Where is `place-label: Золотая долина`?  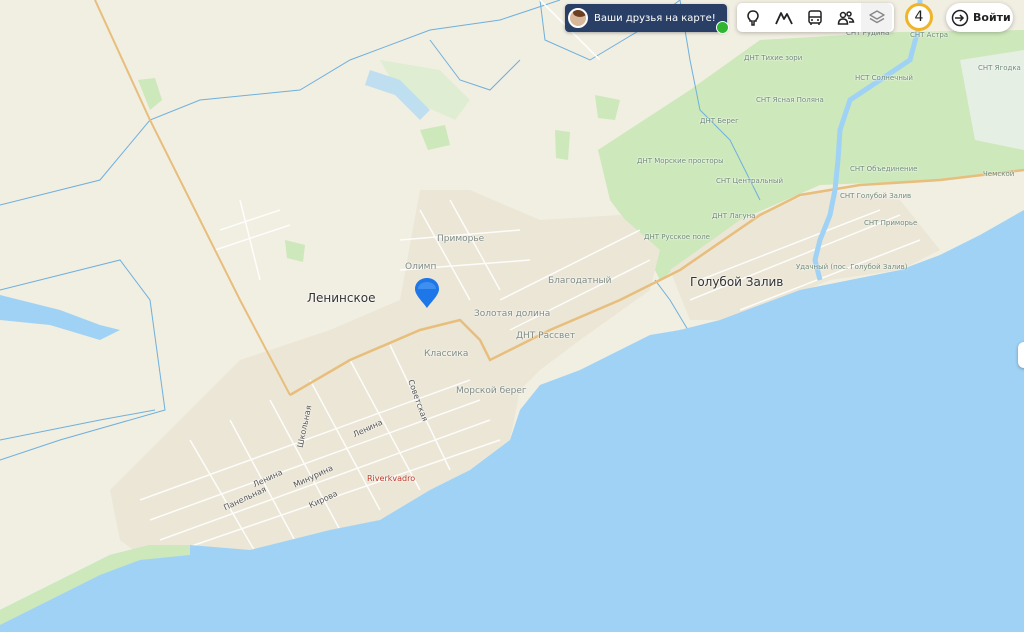
place-label: Золотая долина is located at coordinates (512, 314).